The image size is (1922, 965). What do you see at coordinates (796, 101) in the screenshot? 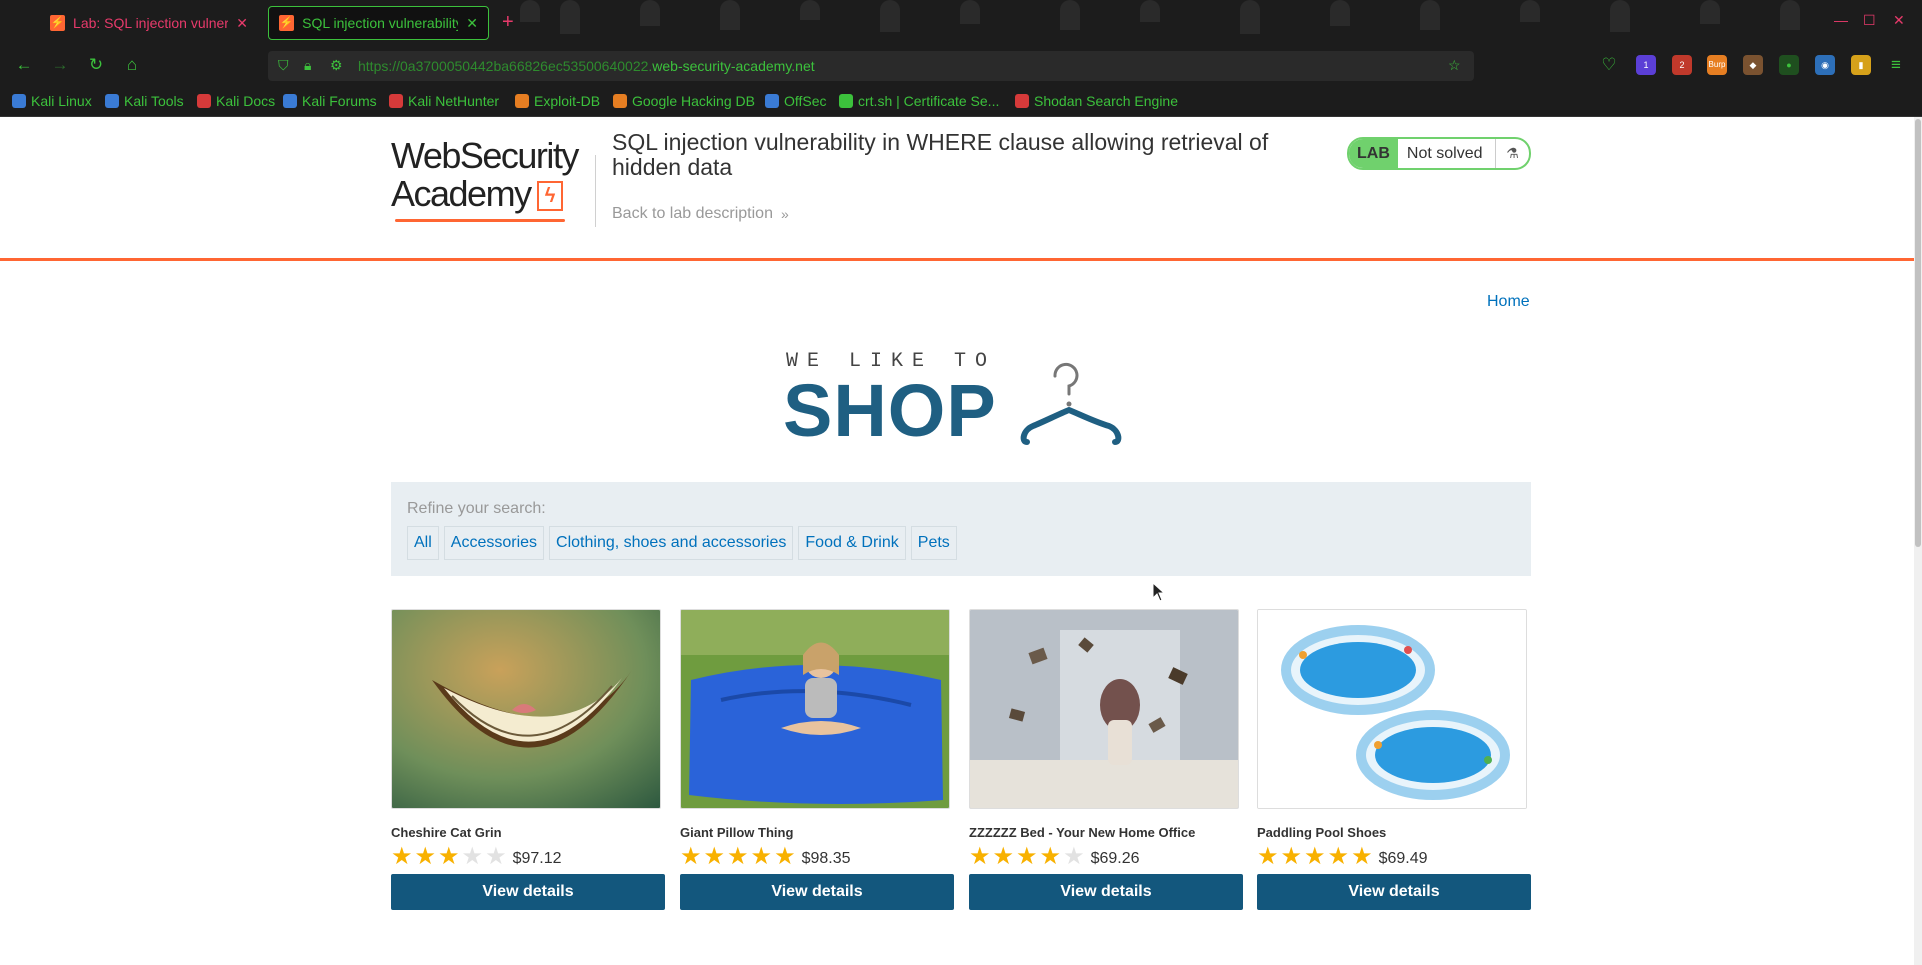
I see `bookmark-offsec: OffSec` at bounding box center [796, 101].